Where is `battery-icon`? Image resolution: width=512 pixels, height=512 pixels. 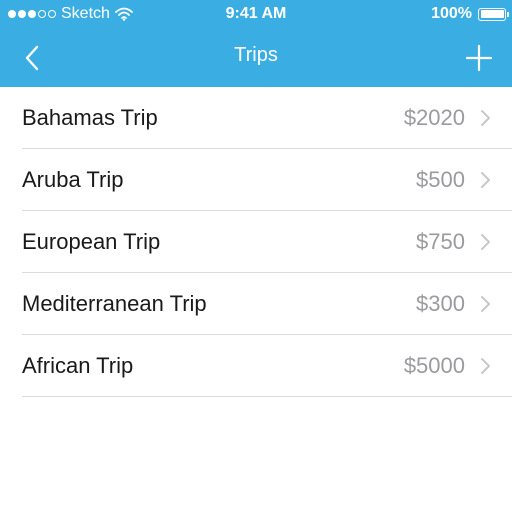 battery-icon is located at coordinates (493, 14).